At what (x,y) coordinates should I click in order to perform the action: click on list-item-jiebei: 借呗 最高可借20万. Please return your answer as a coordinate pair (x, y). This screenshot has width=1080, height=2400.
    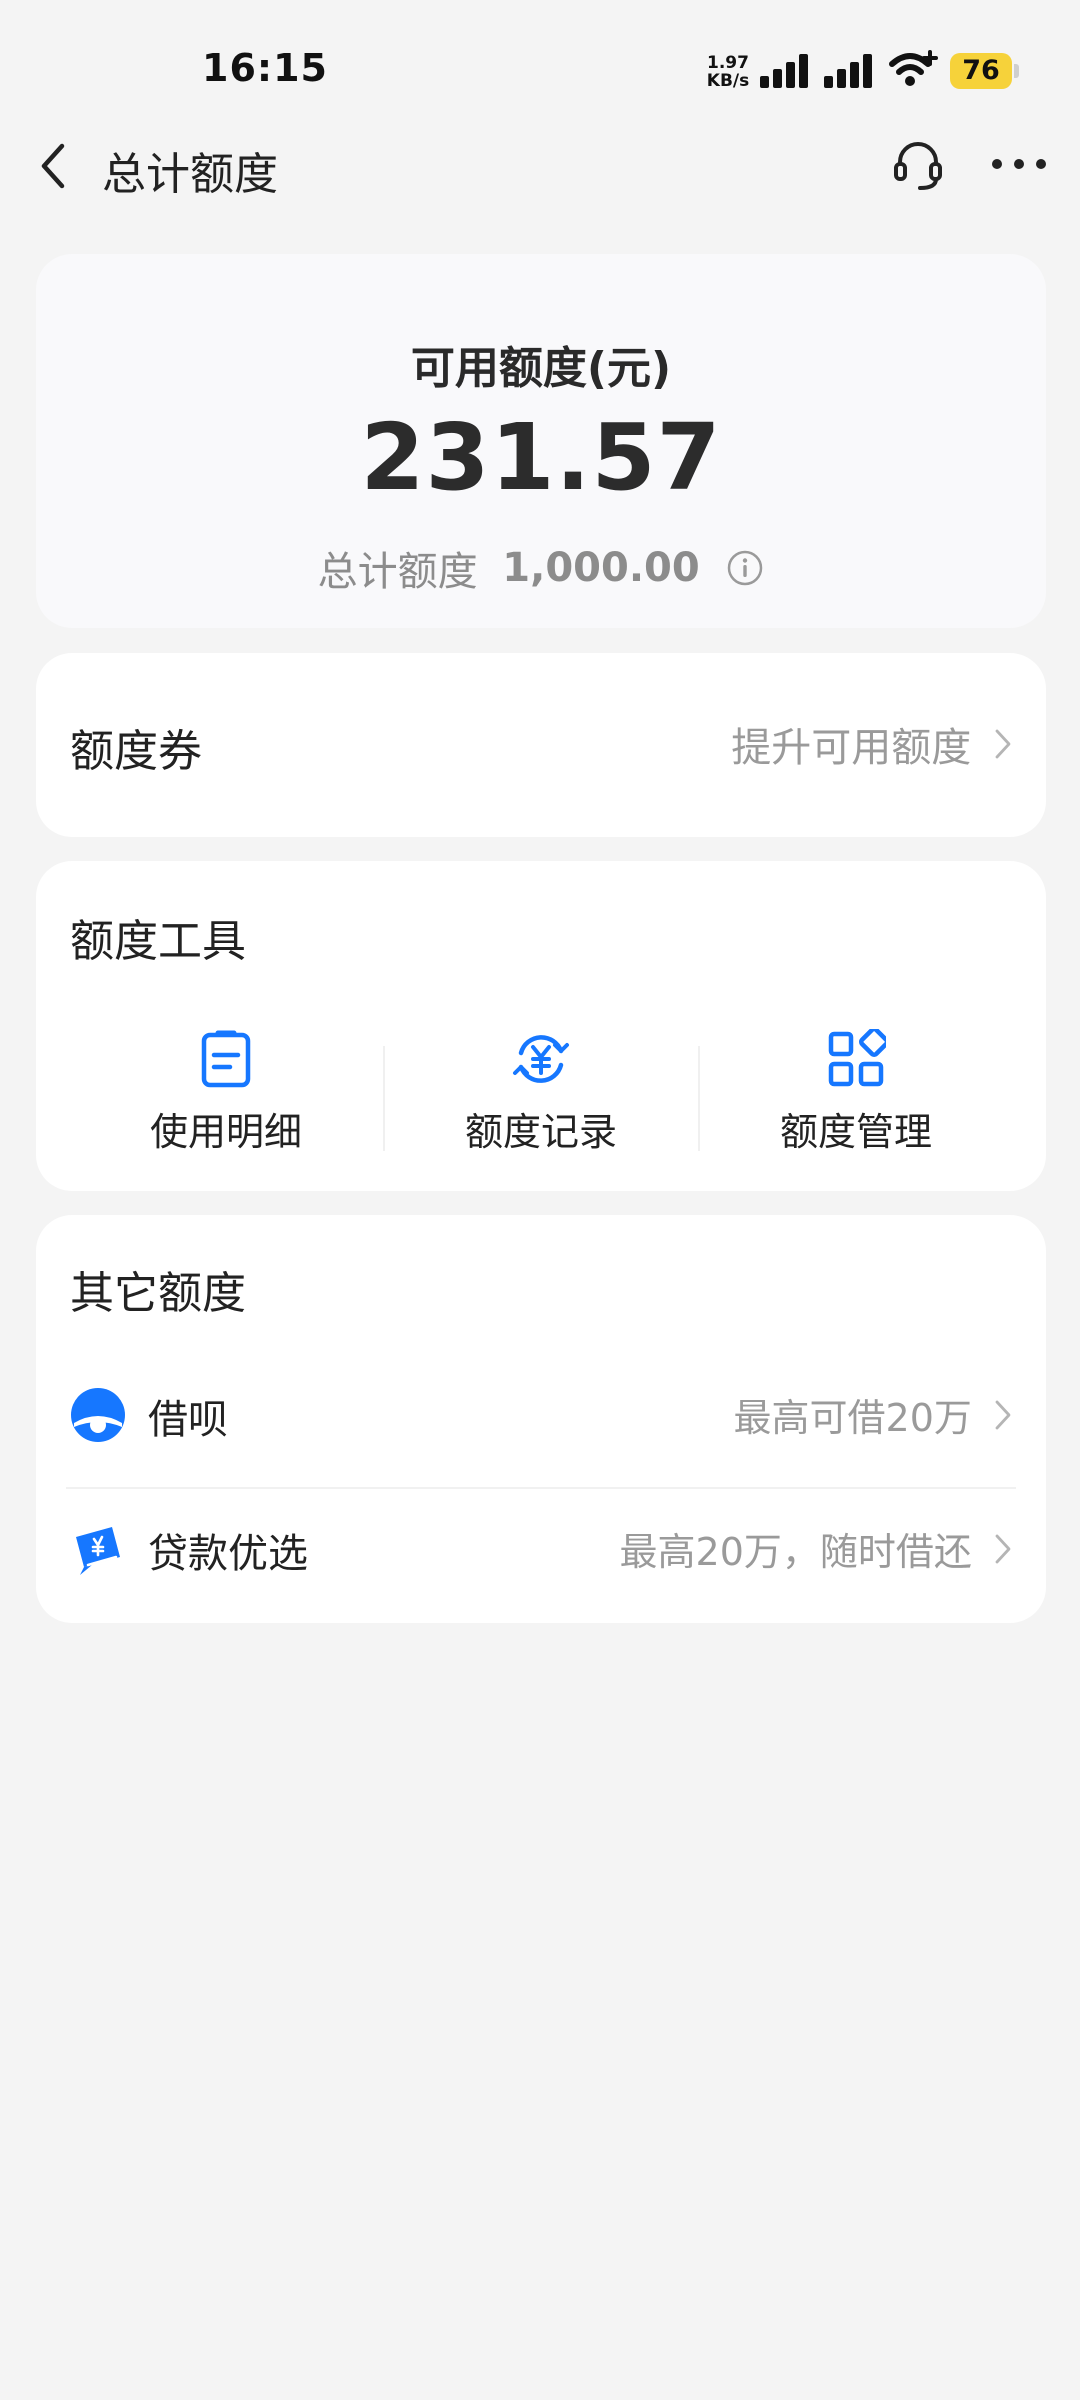
    Looking at the image, I should click on (541, 1421).